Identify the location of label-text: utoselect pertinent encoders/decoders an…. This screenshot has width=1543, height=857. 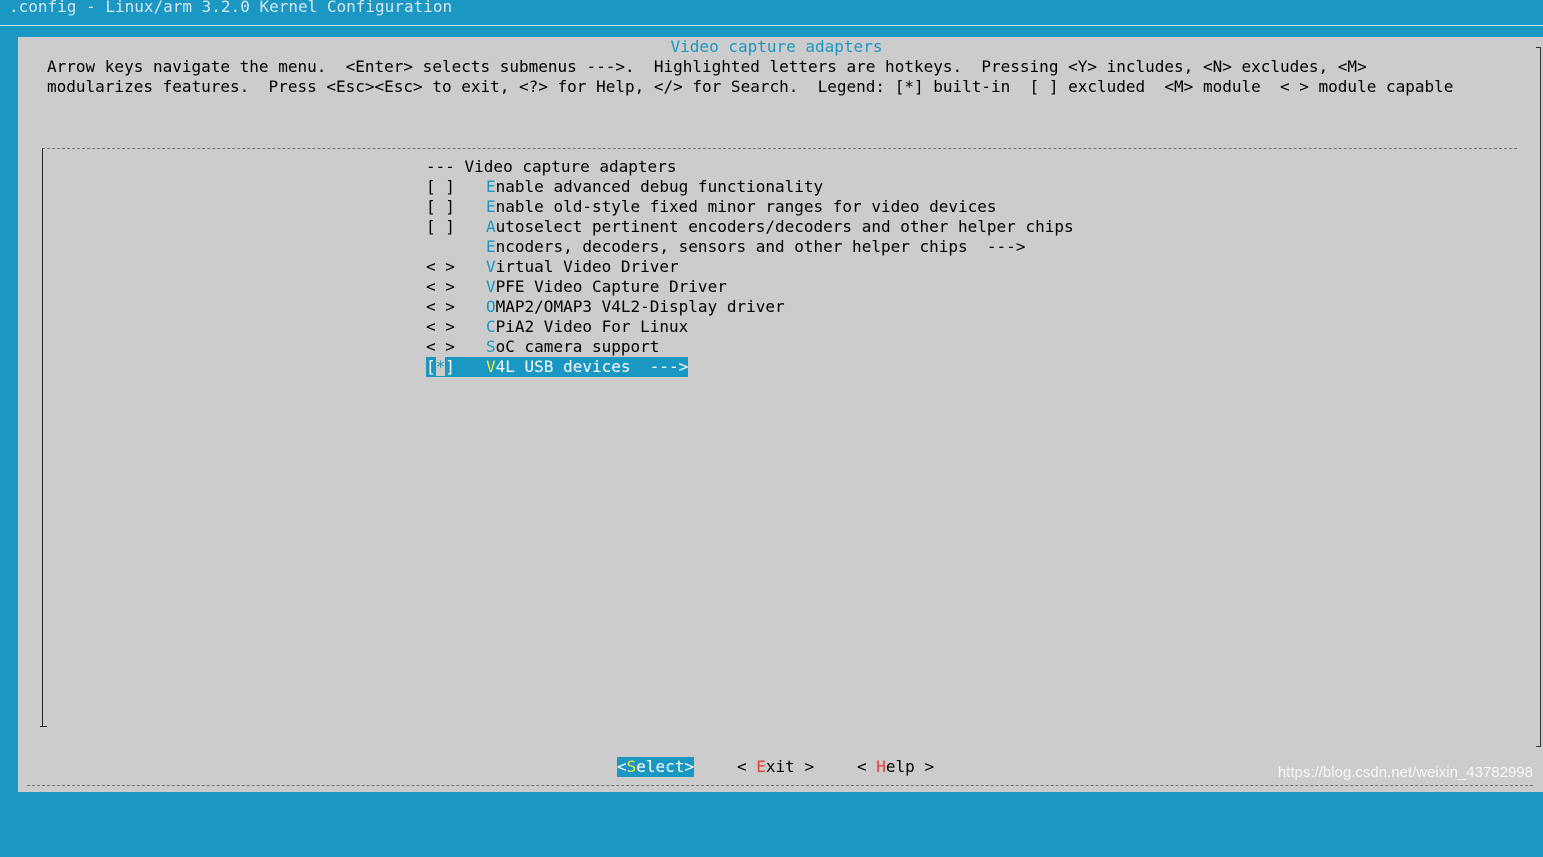
(784, 226).